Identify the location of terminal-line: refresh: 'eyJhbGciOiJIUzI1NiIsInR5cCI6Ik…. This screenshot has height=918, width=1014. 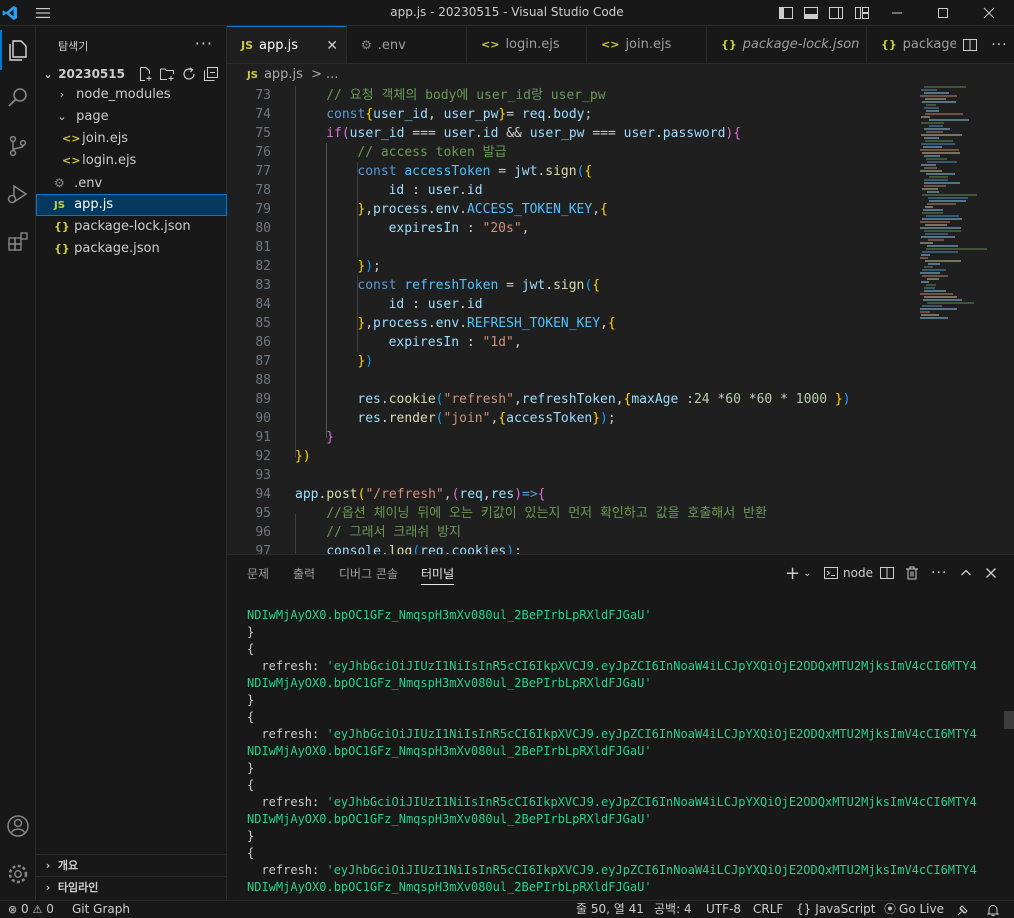
(612, 870).